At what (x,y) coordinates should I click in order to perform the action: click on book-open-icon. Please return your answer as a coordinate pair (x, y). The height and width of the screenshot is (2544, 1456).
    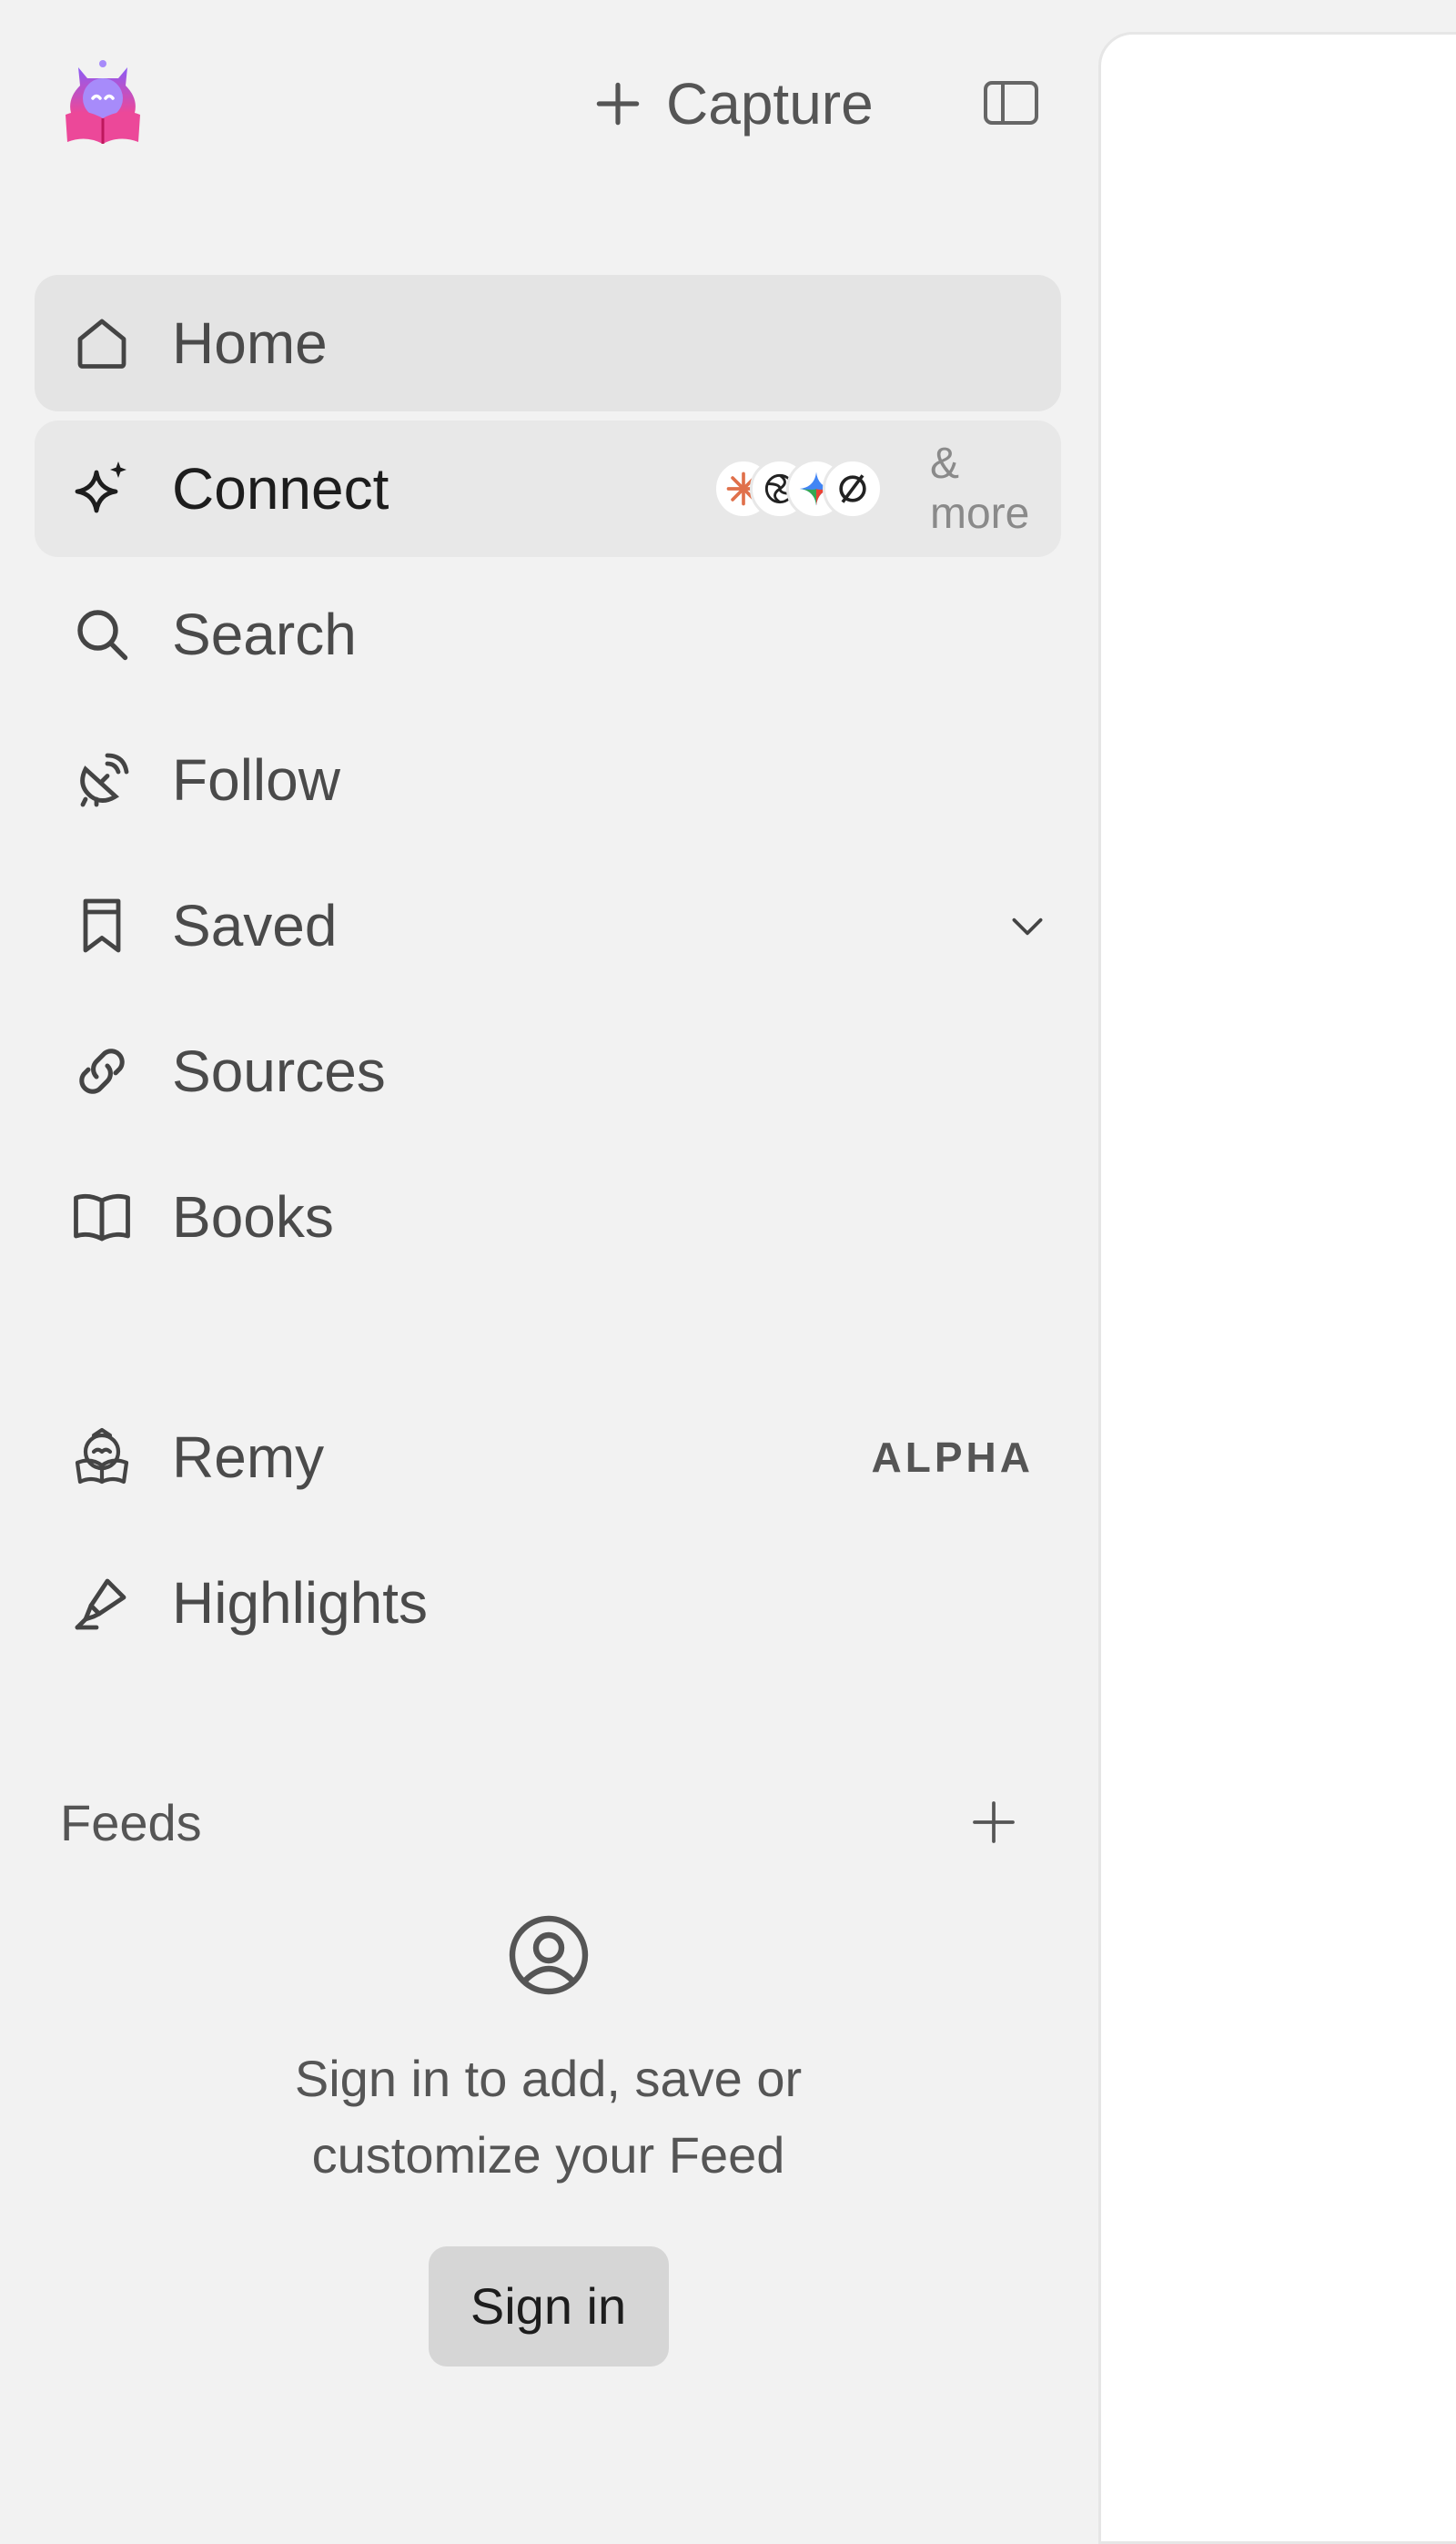
    Looking at the image, I should click on (102, 1217).